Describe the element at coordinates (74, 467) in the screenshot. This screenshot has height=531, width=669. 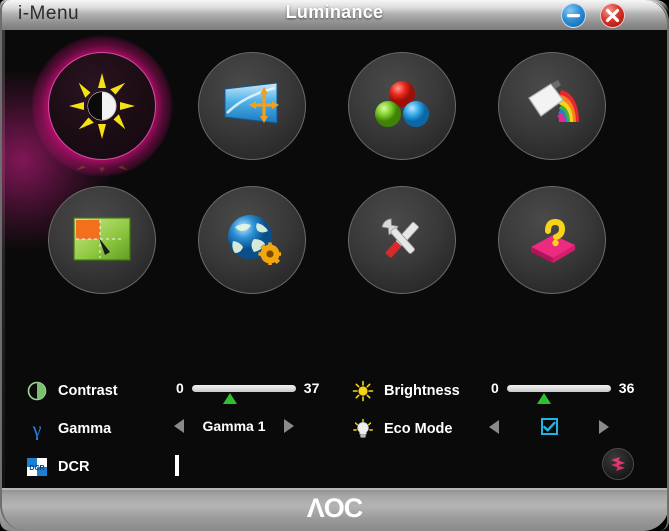
I see `dcr-label: DCR` at that location.